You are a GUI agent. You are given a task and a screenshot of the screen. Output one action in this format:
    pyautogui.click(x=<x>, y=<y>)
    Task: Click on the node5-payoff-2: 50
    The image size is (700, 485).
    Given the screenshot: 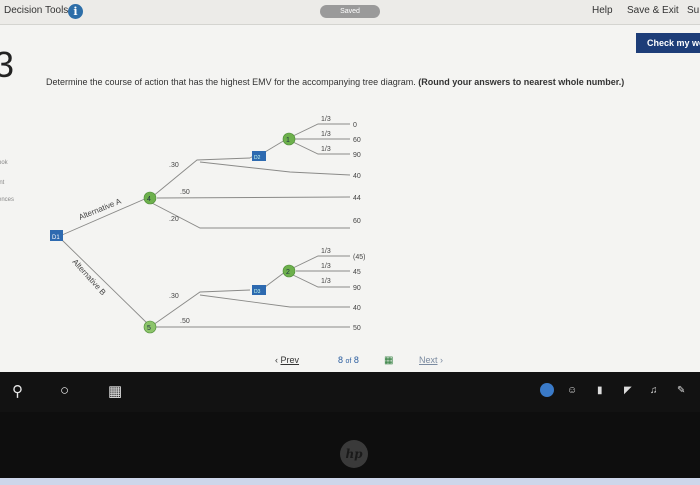 What is the action you would take?
    pyautogui.click(x=357, y=328)
    